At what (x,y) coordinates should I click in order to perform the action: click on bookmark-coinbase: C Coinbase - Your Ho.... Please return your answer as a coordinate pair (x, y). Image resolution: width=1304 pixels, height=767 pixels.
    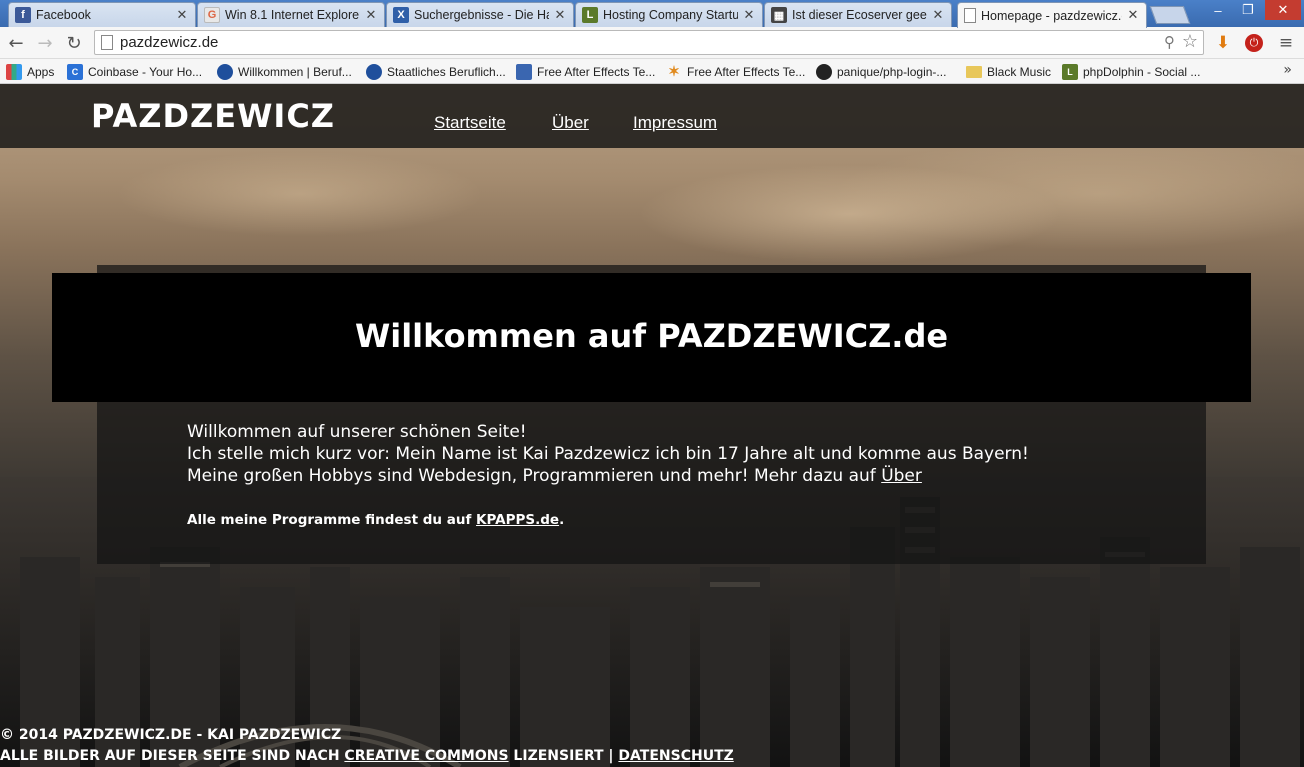
    Looking at the image, I should click on (134, 71).